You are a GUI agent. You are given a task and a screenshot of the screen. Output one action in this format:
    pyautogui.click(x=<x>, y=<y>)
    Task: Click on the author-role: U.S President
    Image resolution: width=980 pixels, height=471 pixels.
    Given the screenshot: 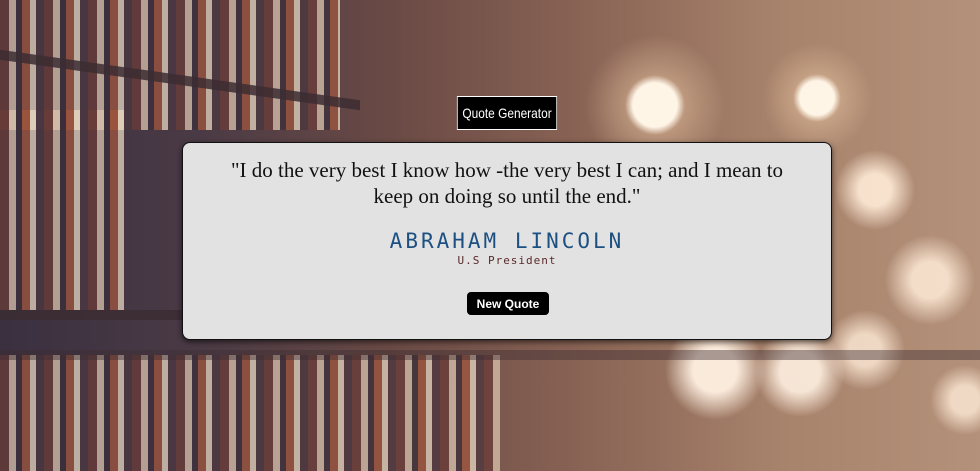 What is the action you would take?
    pyautogui.click(x=507, y=260)
    